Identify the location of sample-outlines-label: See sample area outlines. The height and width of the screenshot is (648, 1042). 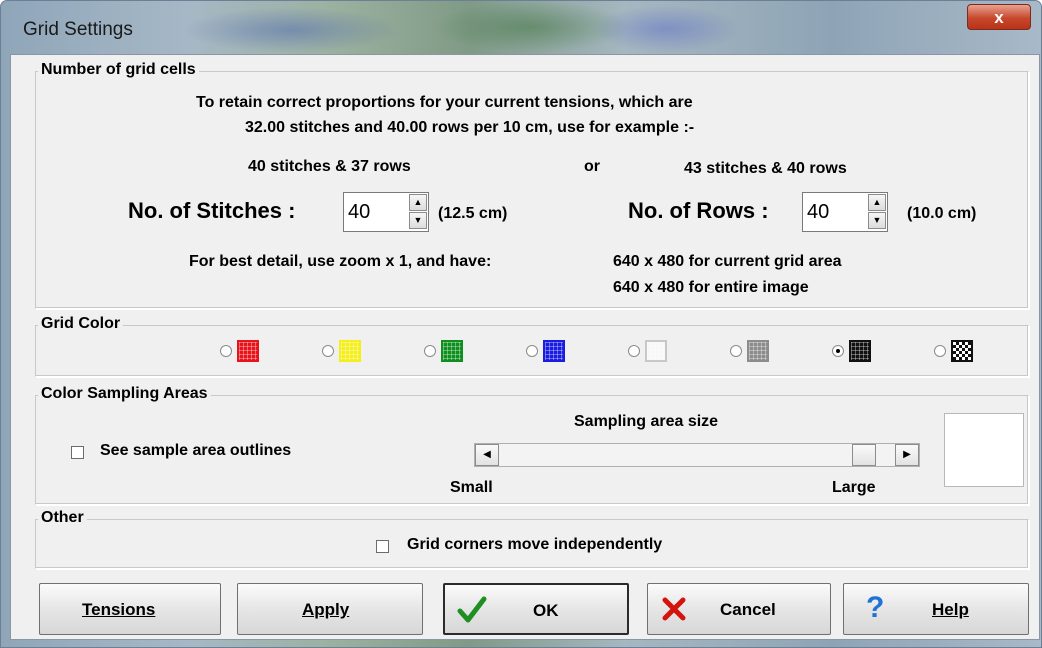
(195, 451).